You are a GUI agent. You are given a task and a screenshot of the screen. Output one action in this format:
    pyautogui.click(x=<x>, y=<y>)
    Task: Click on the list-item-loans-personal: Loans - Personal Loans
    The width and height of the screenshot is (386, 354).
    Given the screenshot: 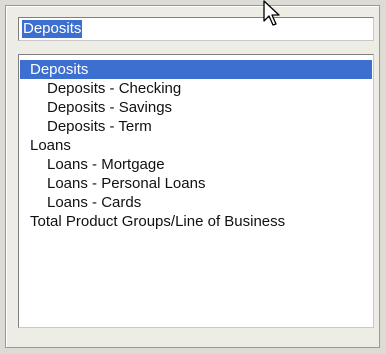 What is the action you would take?
    pyautogui.click(x=196, y=183)
    